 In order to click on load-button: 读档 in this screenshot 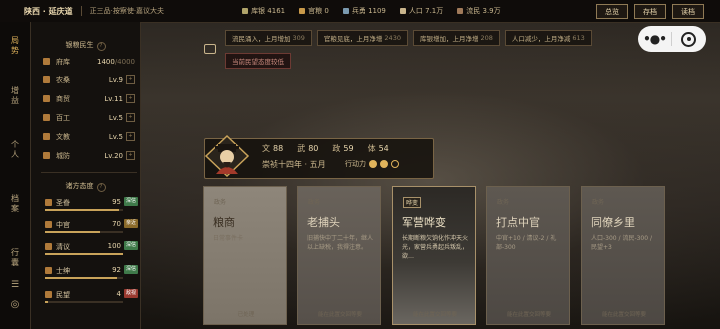, I will do `click(688, 11)`.